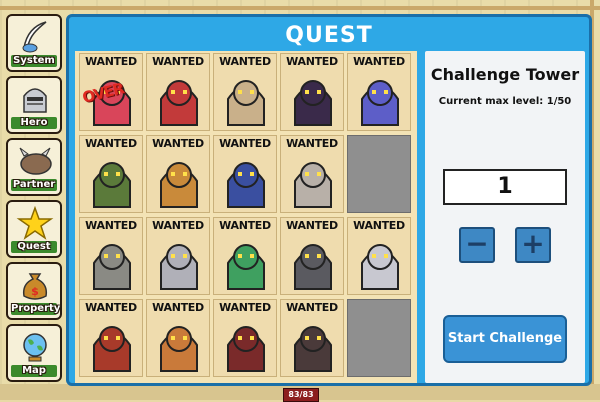 The height and width of the screenshot is (402, 600). Describe the element at coordinates (505, 187) in the screenshot. I see `level-input: 1` at that location.